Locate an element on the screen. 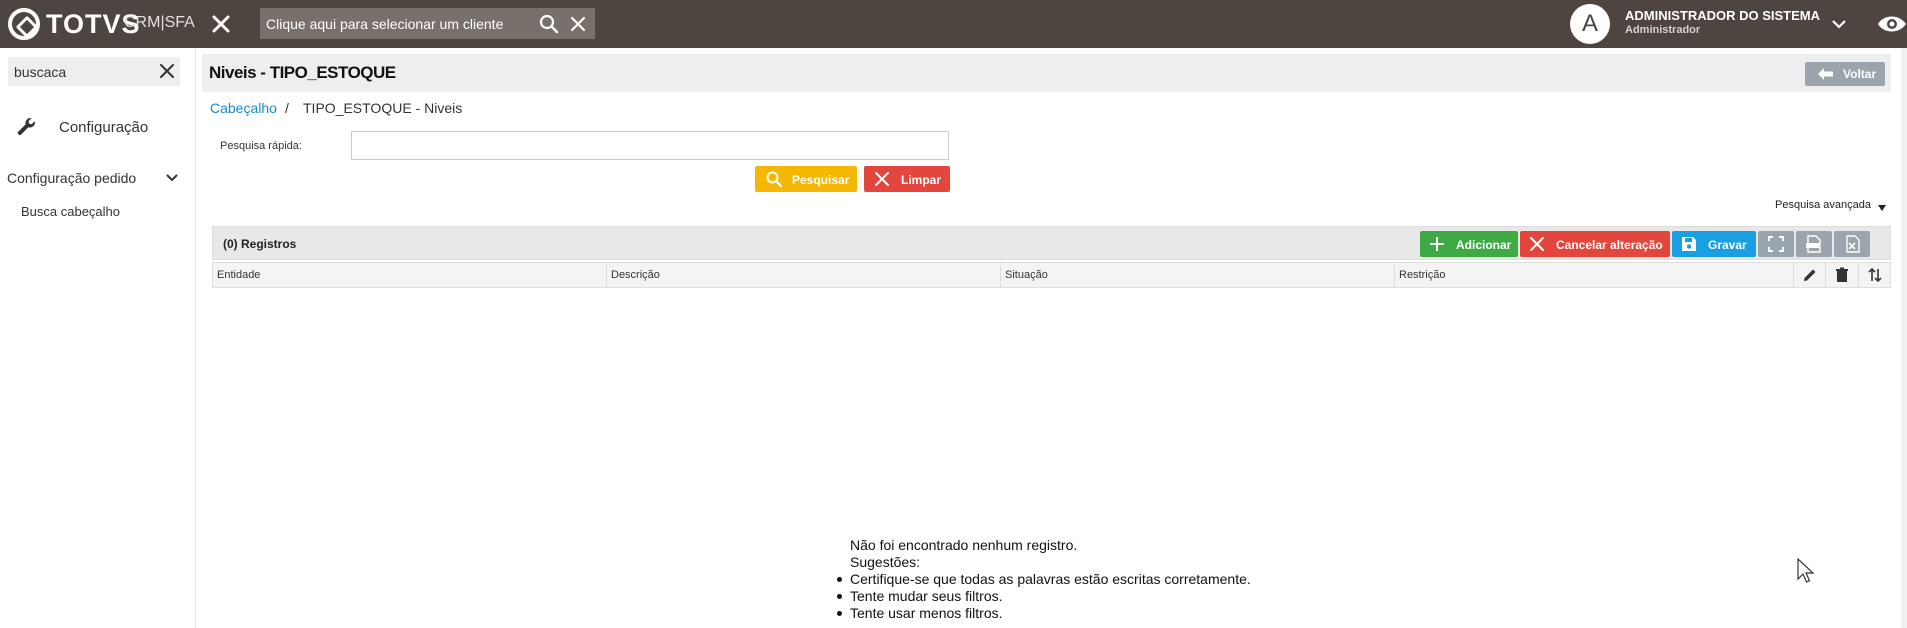 This screenshot has width=1907, height=628. suggestion-item: Tente mudar seus filtros. is located at coordinates (1044, 596).